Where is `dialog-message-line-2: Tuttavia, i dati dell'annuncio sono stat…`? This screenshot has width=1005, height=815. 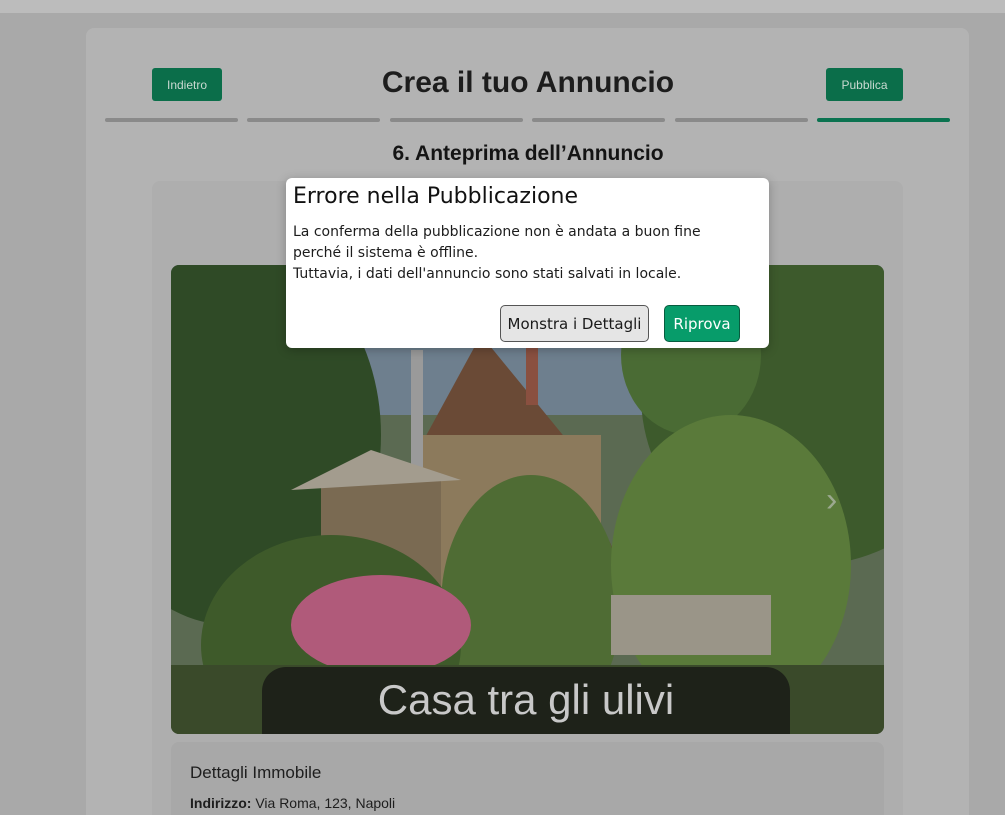 dialog-message-line-2: Tuttavia, i dati dell'annuncio sono stat… is located at coordinates (487, 274).